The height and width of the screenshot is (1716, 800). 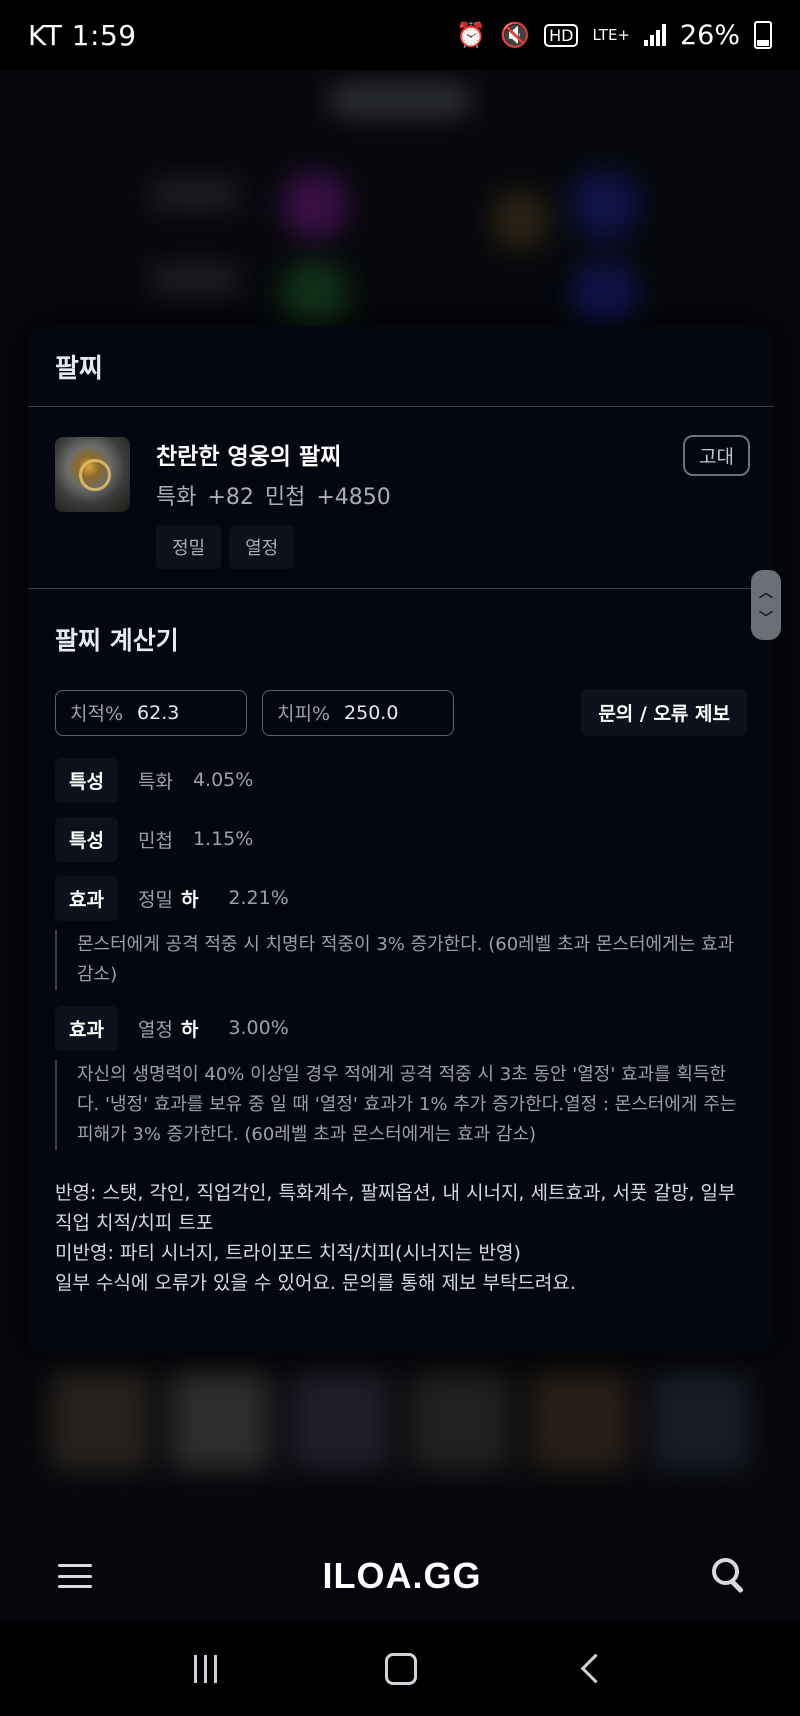 What do you see at coordinates (158, 713) in the screenshot?
I see `crit-rate-value: 62.3` at bounding box center [158, 713].